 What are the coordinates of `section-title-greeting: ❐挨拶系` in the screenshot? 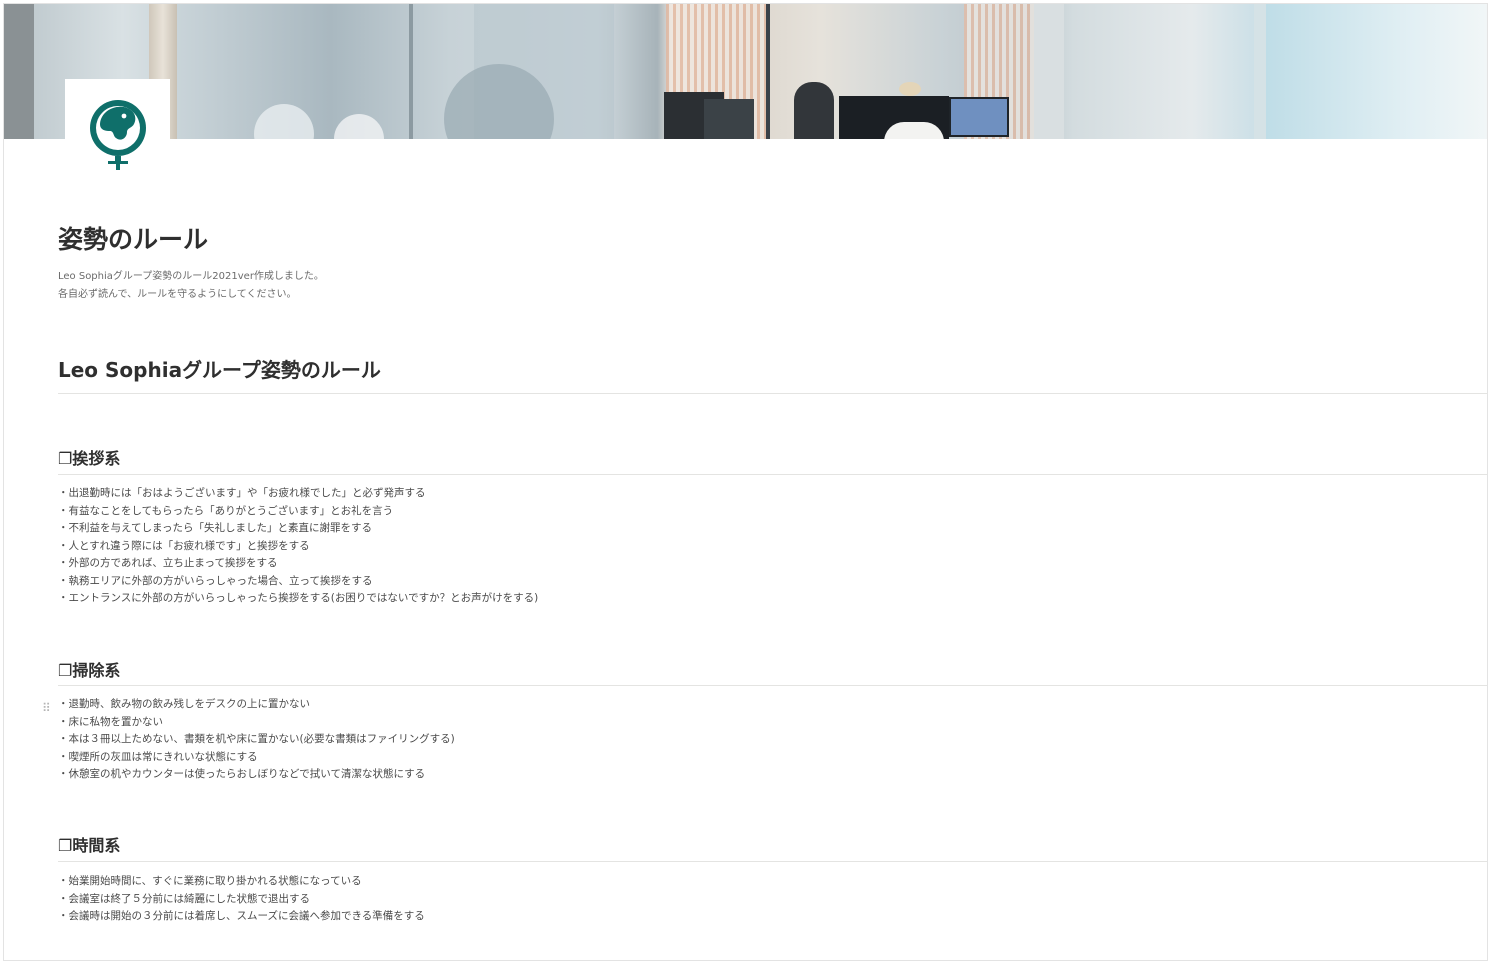 It's located at (89, 457).